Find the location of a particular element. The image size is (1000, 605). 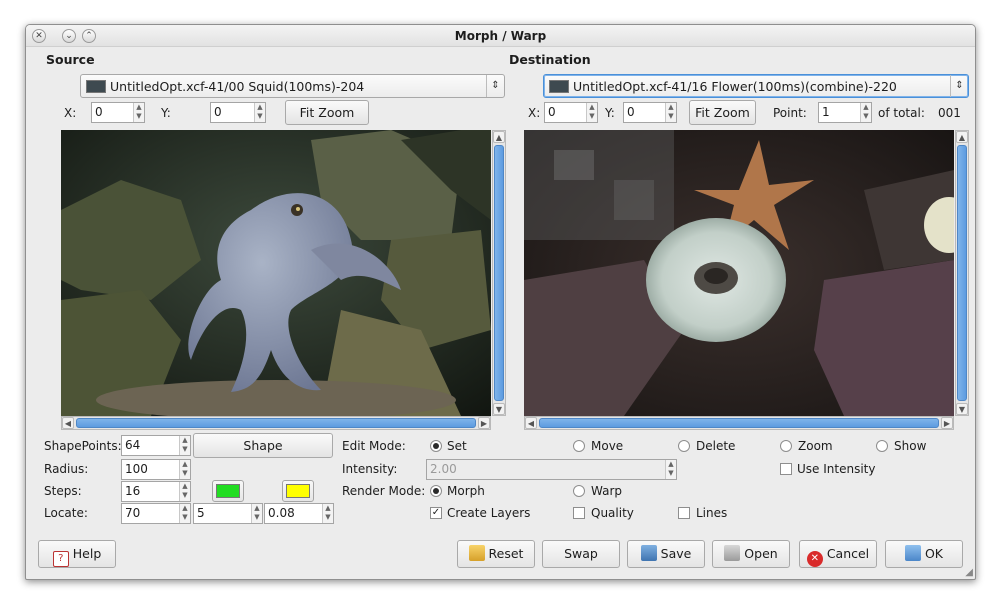

swap-button: Swap is located at coordinates (581, 554).